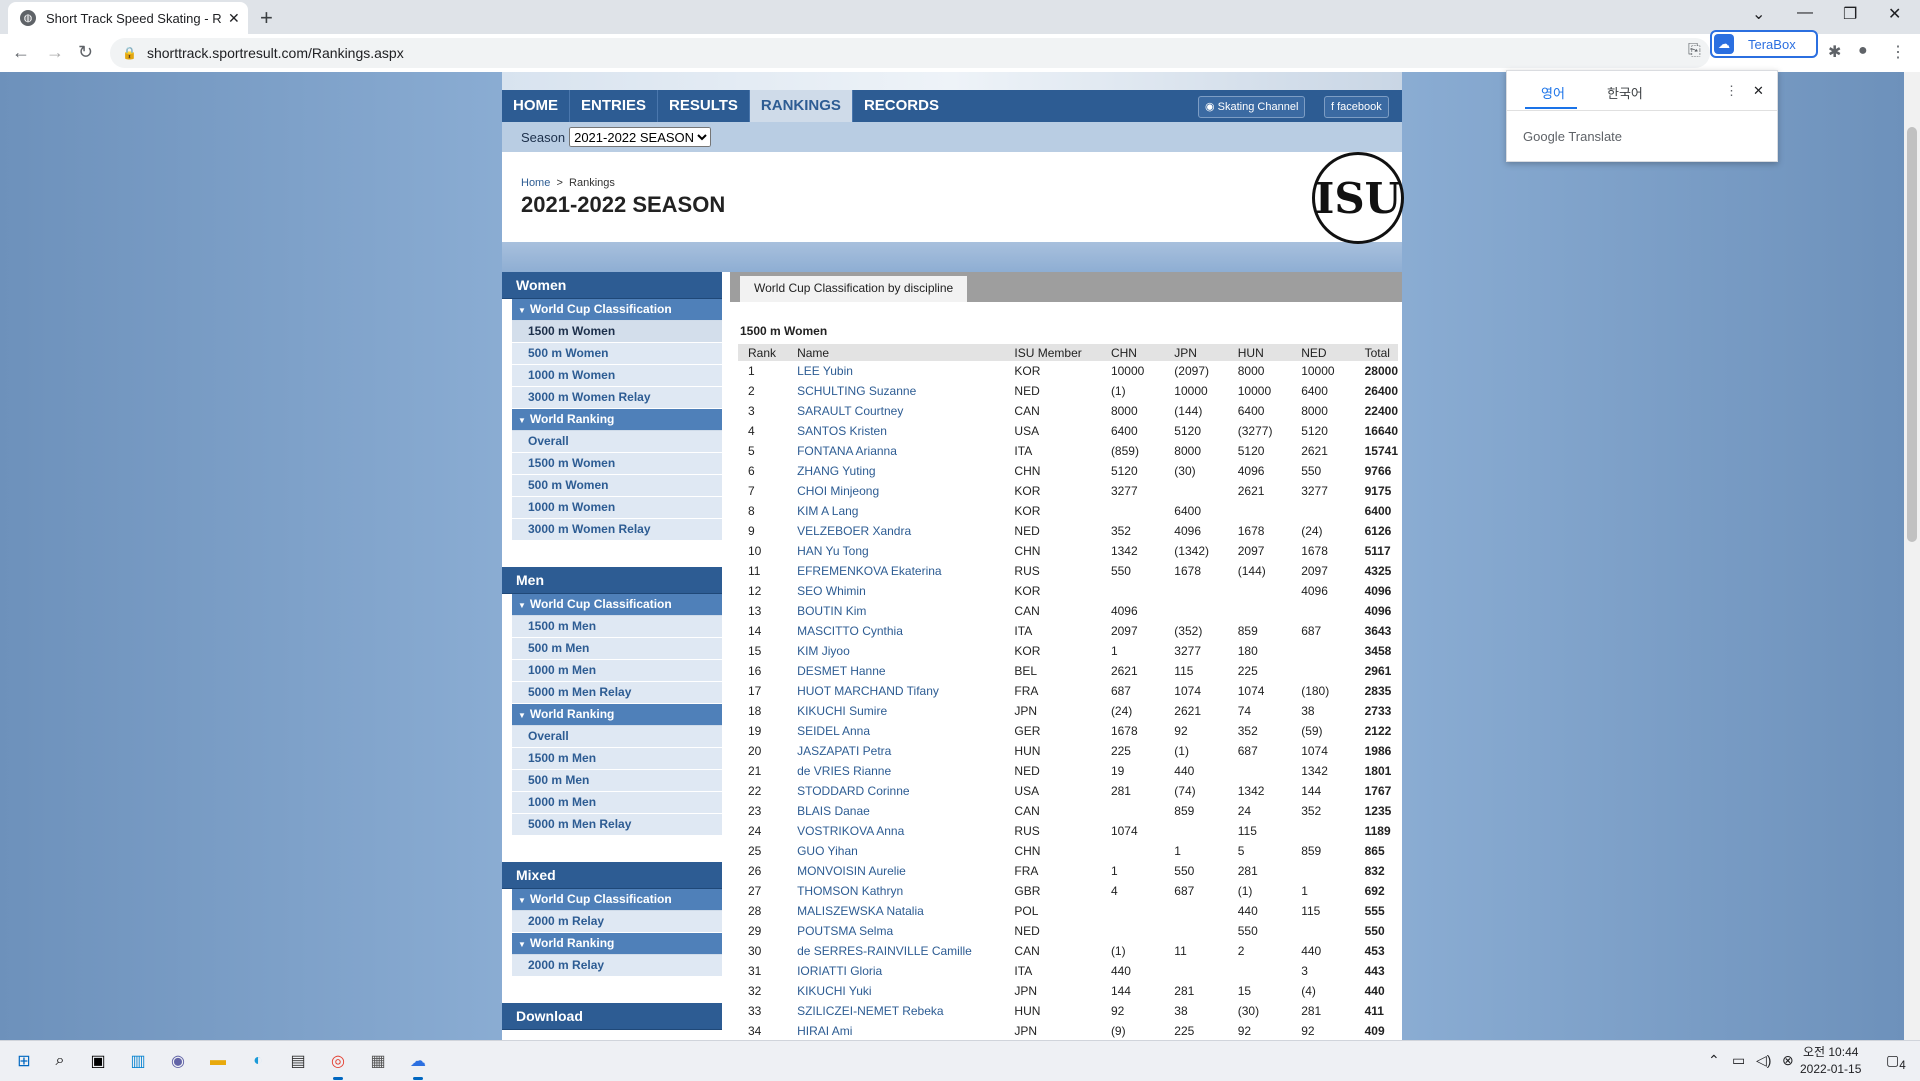  I want to click on search-icon: ⌕, so click(60, 1061).